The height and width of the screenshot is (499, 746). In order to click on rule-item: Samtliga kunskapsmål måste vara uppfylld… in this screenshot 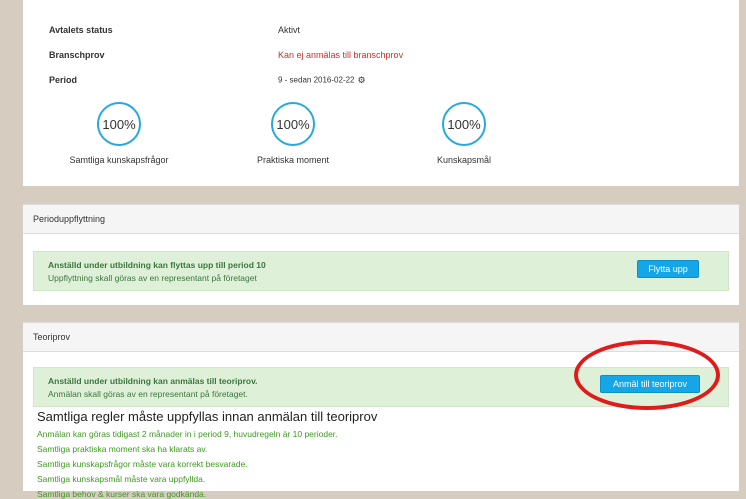, I will do `click(121, 479)`.